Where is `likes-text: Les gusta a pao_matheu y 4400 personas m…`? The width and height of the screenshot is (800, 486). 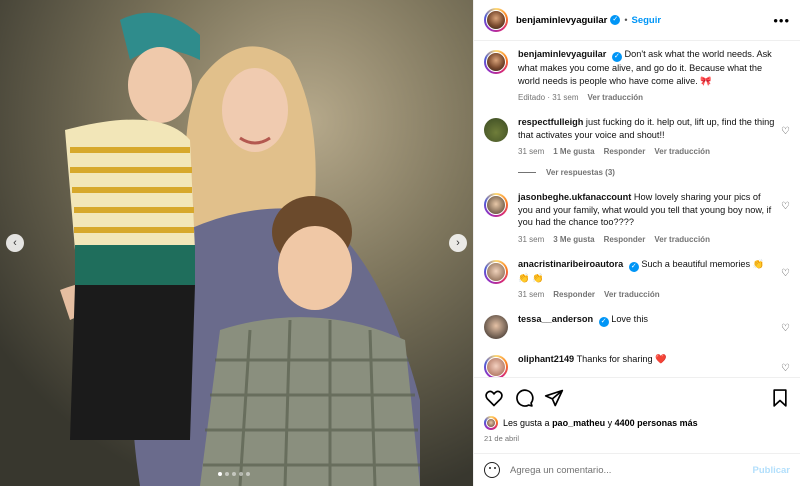
likes-text: Les gusta a pao_matheu y 4400 personas m… is located at coordinates (600, 423).